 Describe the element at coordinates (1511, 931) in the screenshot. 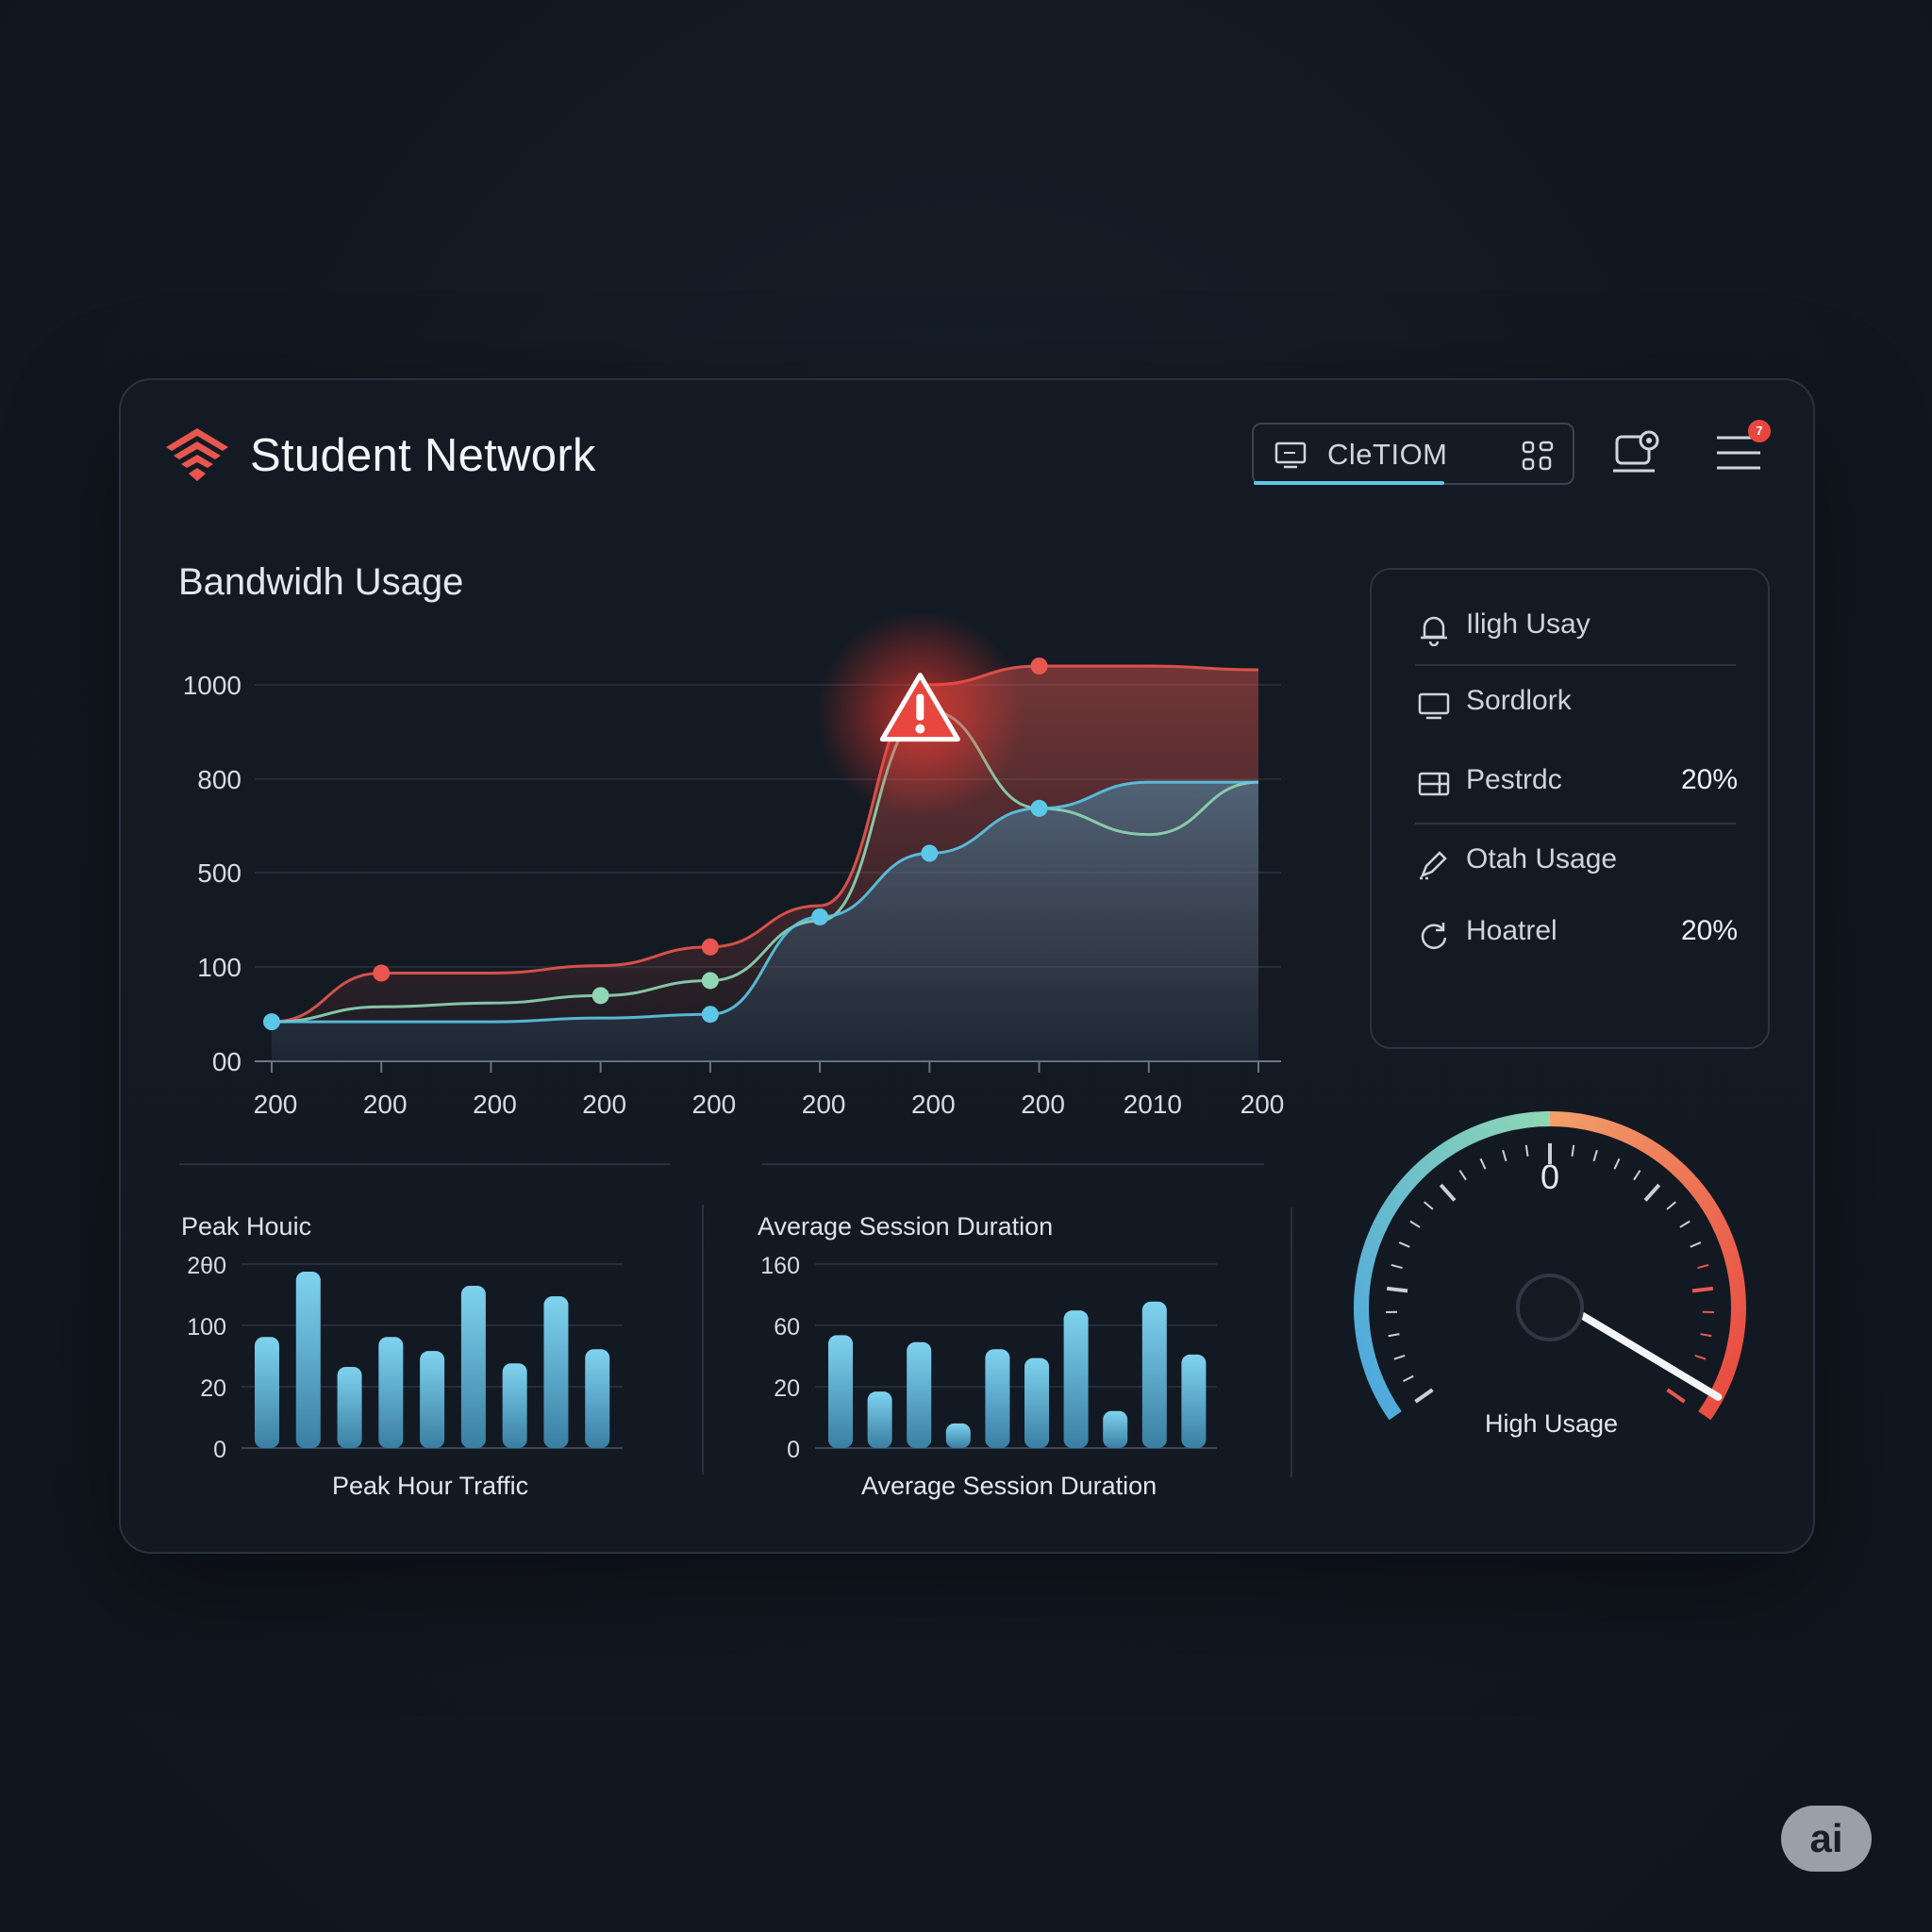

I see `side-item-label: Hoatrel` at that location.